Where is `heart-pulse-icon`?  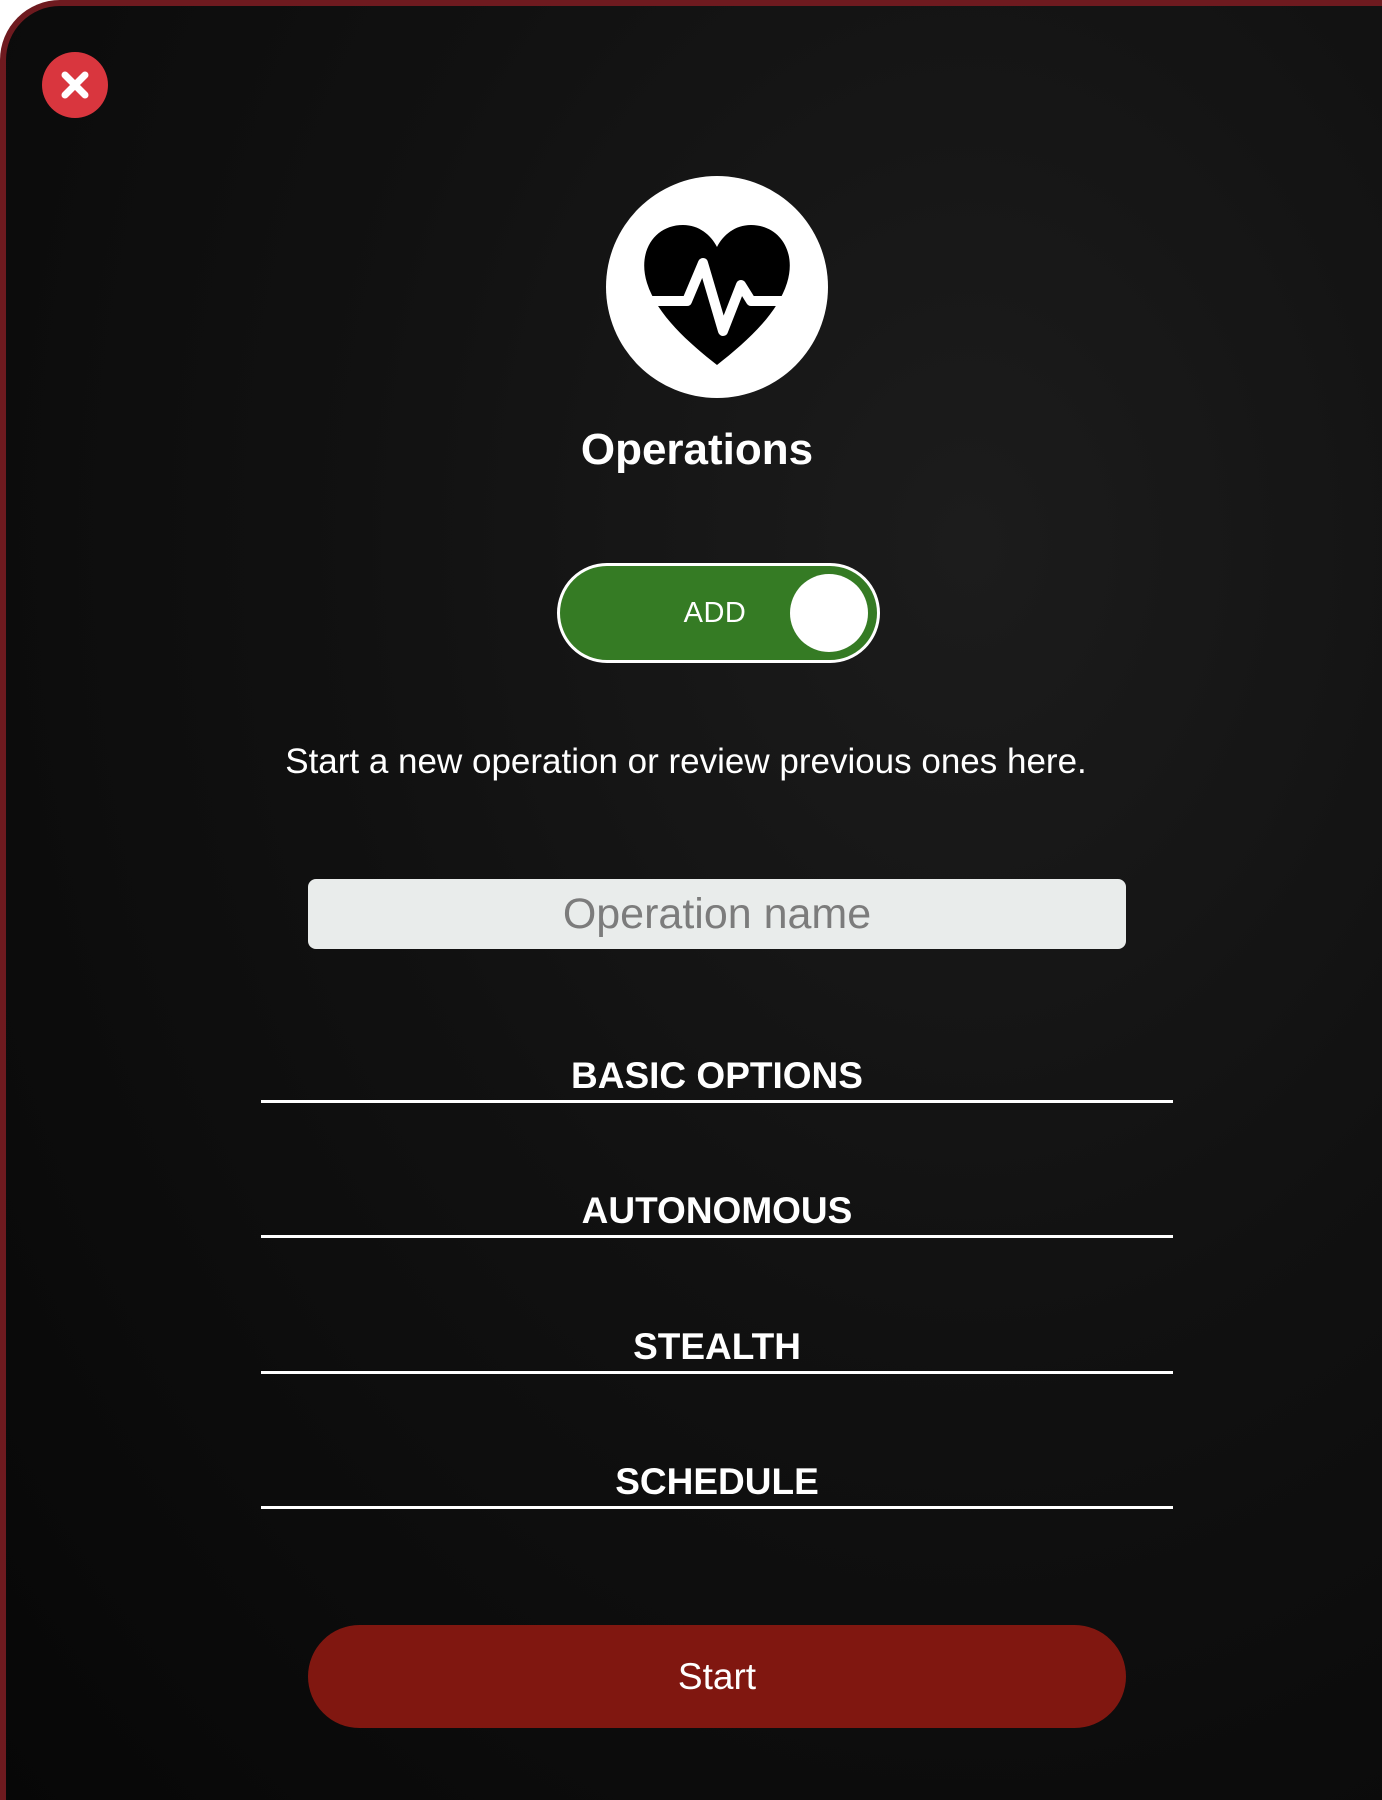
heart-pulse-icon is located at coordinates (718, 295).